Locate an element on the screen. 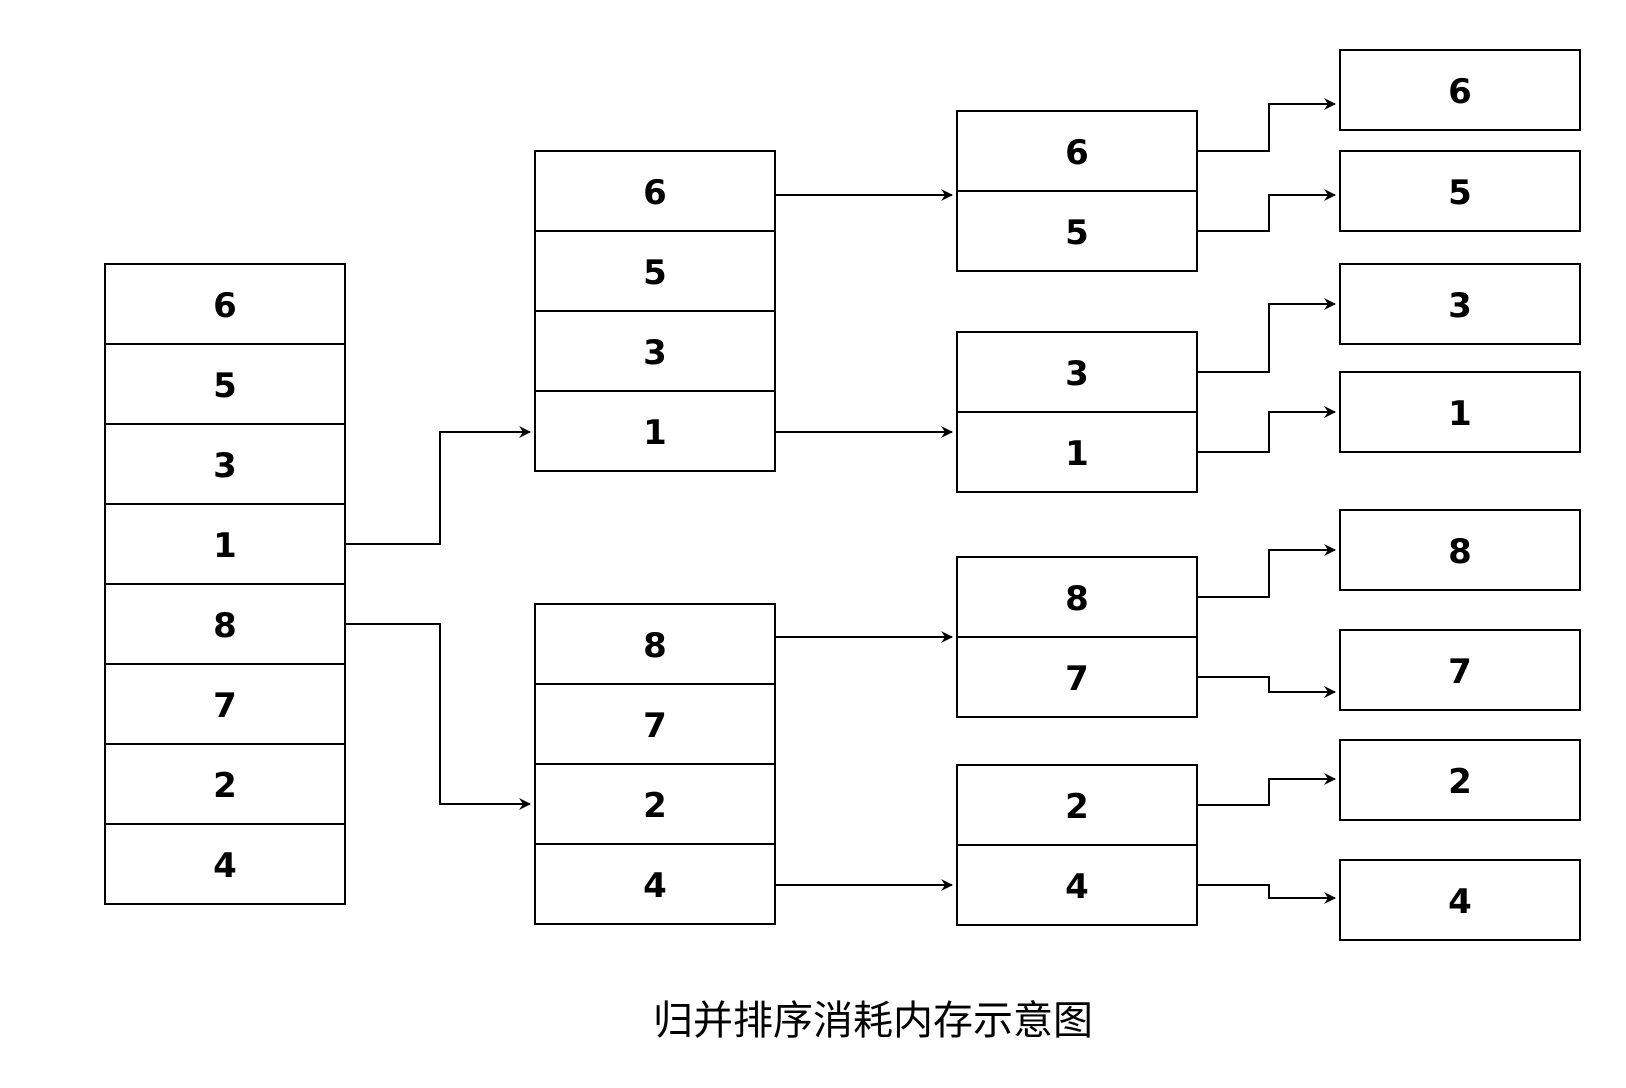  level0-cell: 8 is located at coordinates (225, 624).